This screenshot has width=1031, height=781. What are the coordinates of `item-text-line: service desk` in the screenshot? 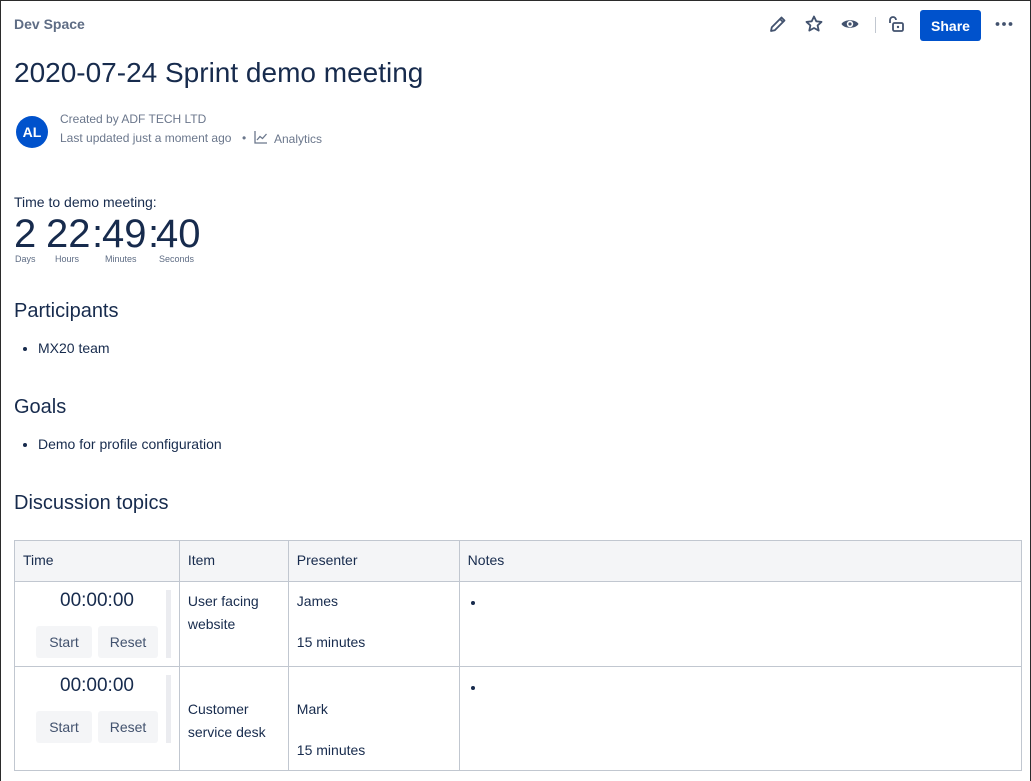 It's located at (226, 732).